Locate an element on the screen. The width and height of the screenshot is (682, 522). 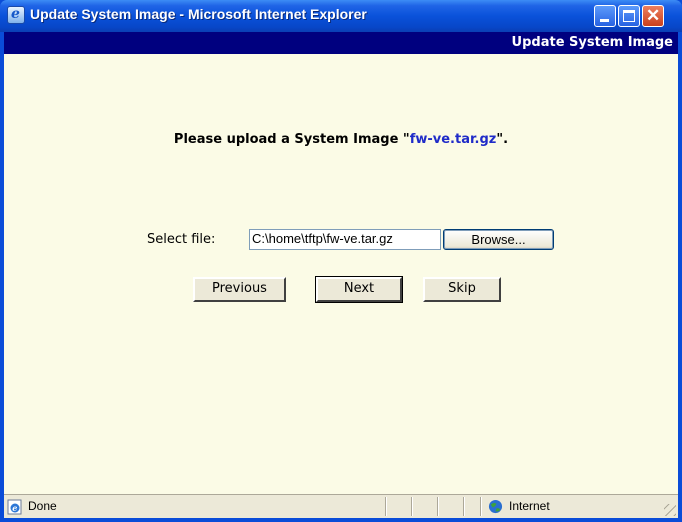
status-bar: e Done Internet is located at coordinates (341, 506).